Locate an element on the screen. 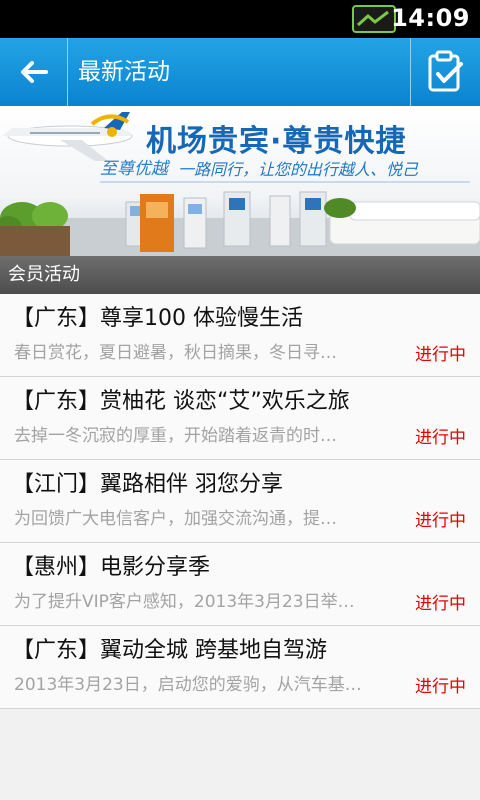 Image resolution: width=480 pixels, height=800 pixels. item-title: 【广东】尊享100 体验慢生活 is located at coordinates (157, 318).